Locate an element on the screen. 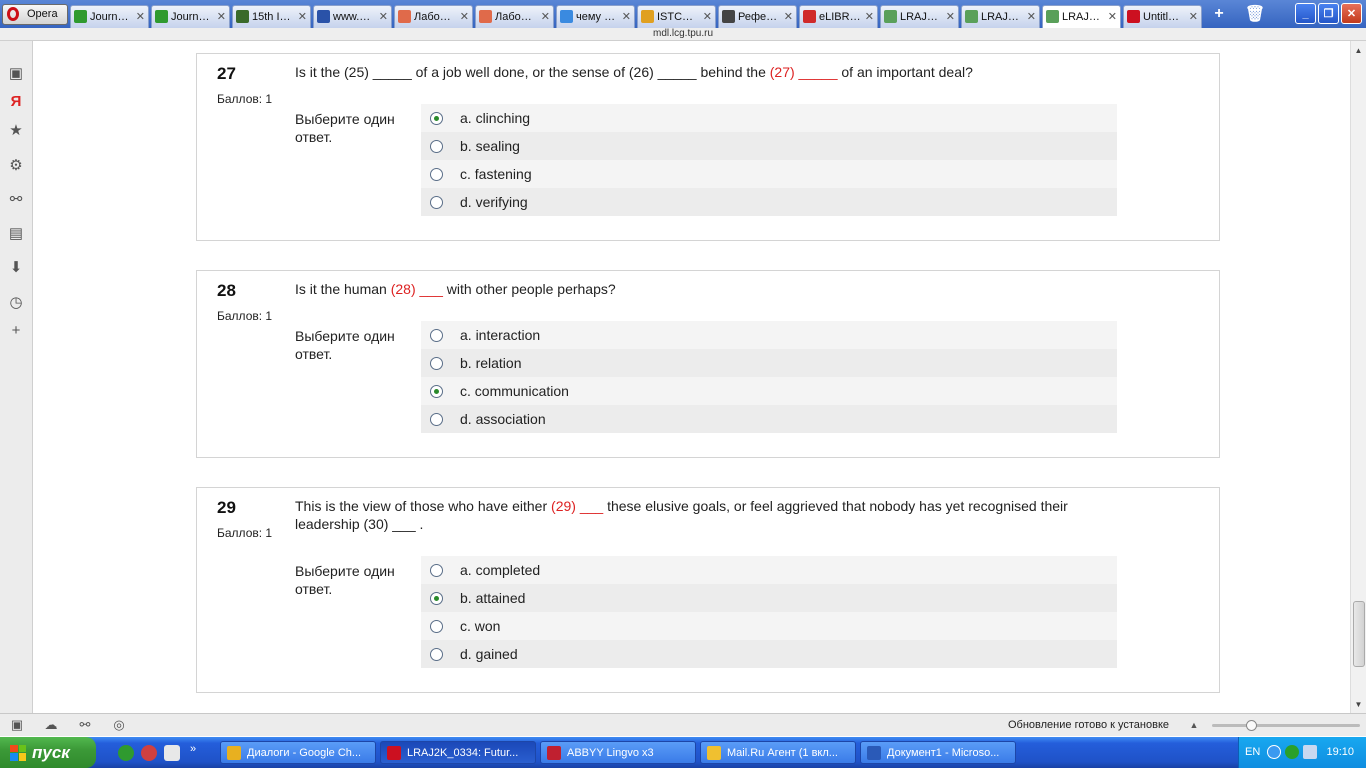 This screenshot has width=1366, height=768. yandex-icon: Я is located at coordinates (16, 101).